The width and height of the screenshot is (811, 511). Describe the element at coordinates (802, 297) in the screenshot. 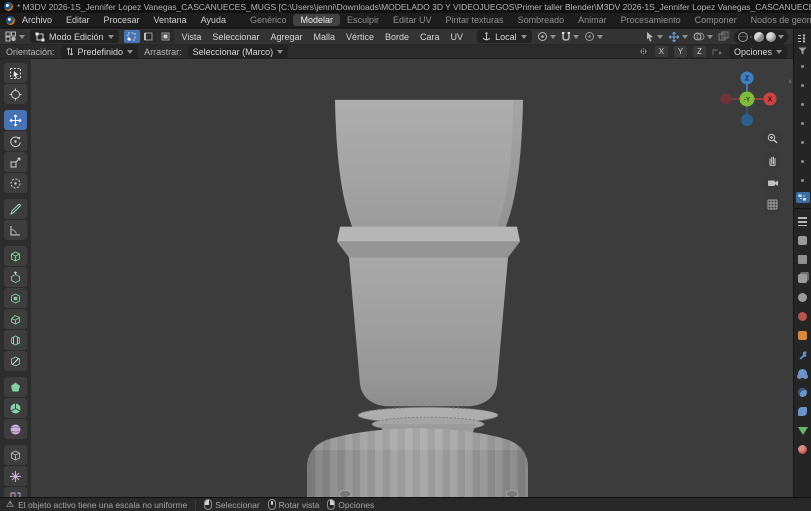

I see `properties-tab-scene` at that location.